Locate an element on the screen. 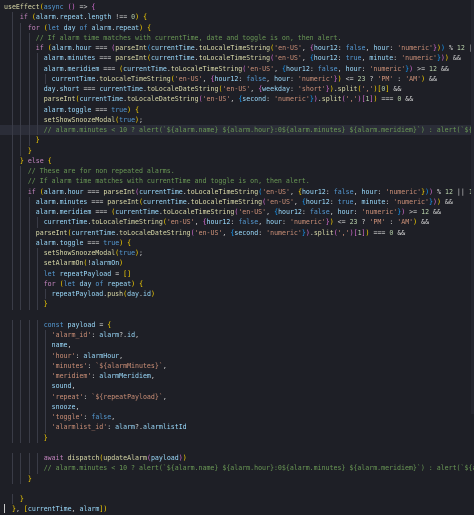 The image size is (474, 515). code-text: sound, is located at coordinates (63, 386).